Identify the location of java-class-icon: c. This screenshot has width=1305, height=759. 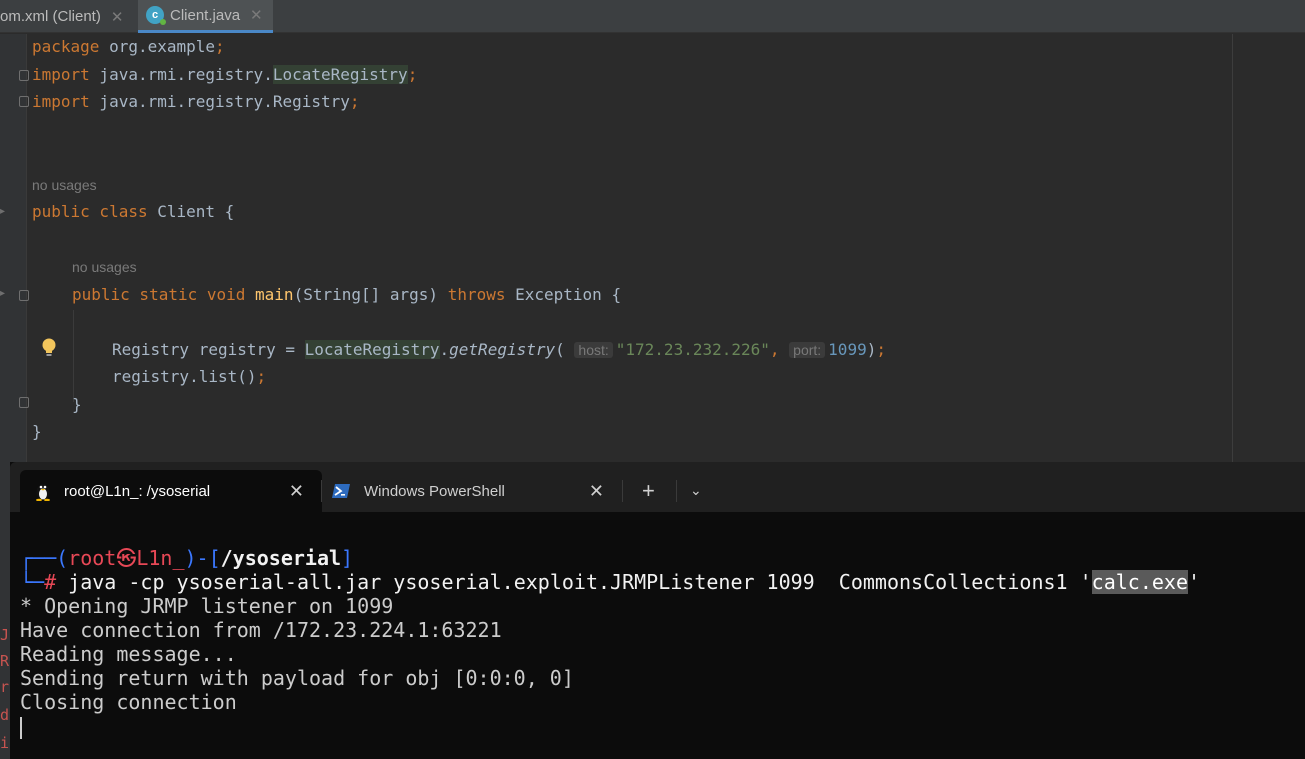
(156, 15).